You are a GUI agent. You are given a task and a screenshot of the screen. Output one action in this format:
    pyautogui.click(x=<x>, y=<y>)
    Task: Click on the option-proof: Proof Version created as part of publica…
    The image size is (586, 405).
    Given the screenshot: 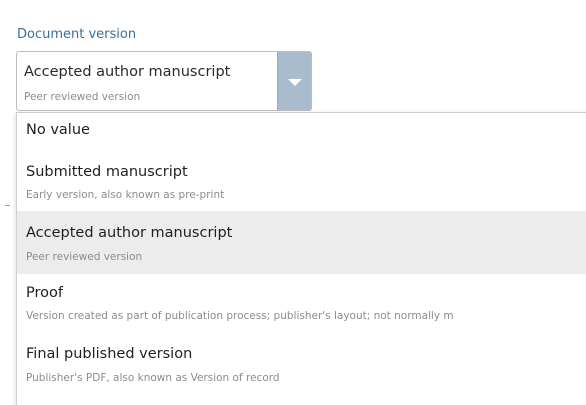 What is the action you would take?
    pyautogui.click(x=301, y=304)
    